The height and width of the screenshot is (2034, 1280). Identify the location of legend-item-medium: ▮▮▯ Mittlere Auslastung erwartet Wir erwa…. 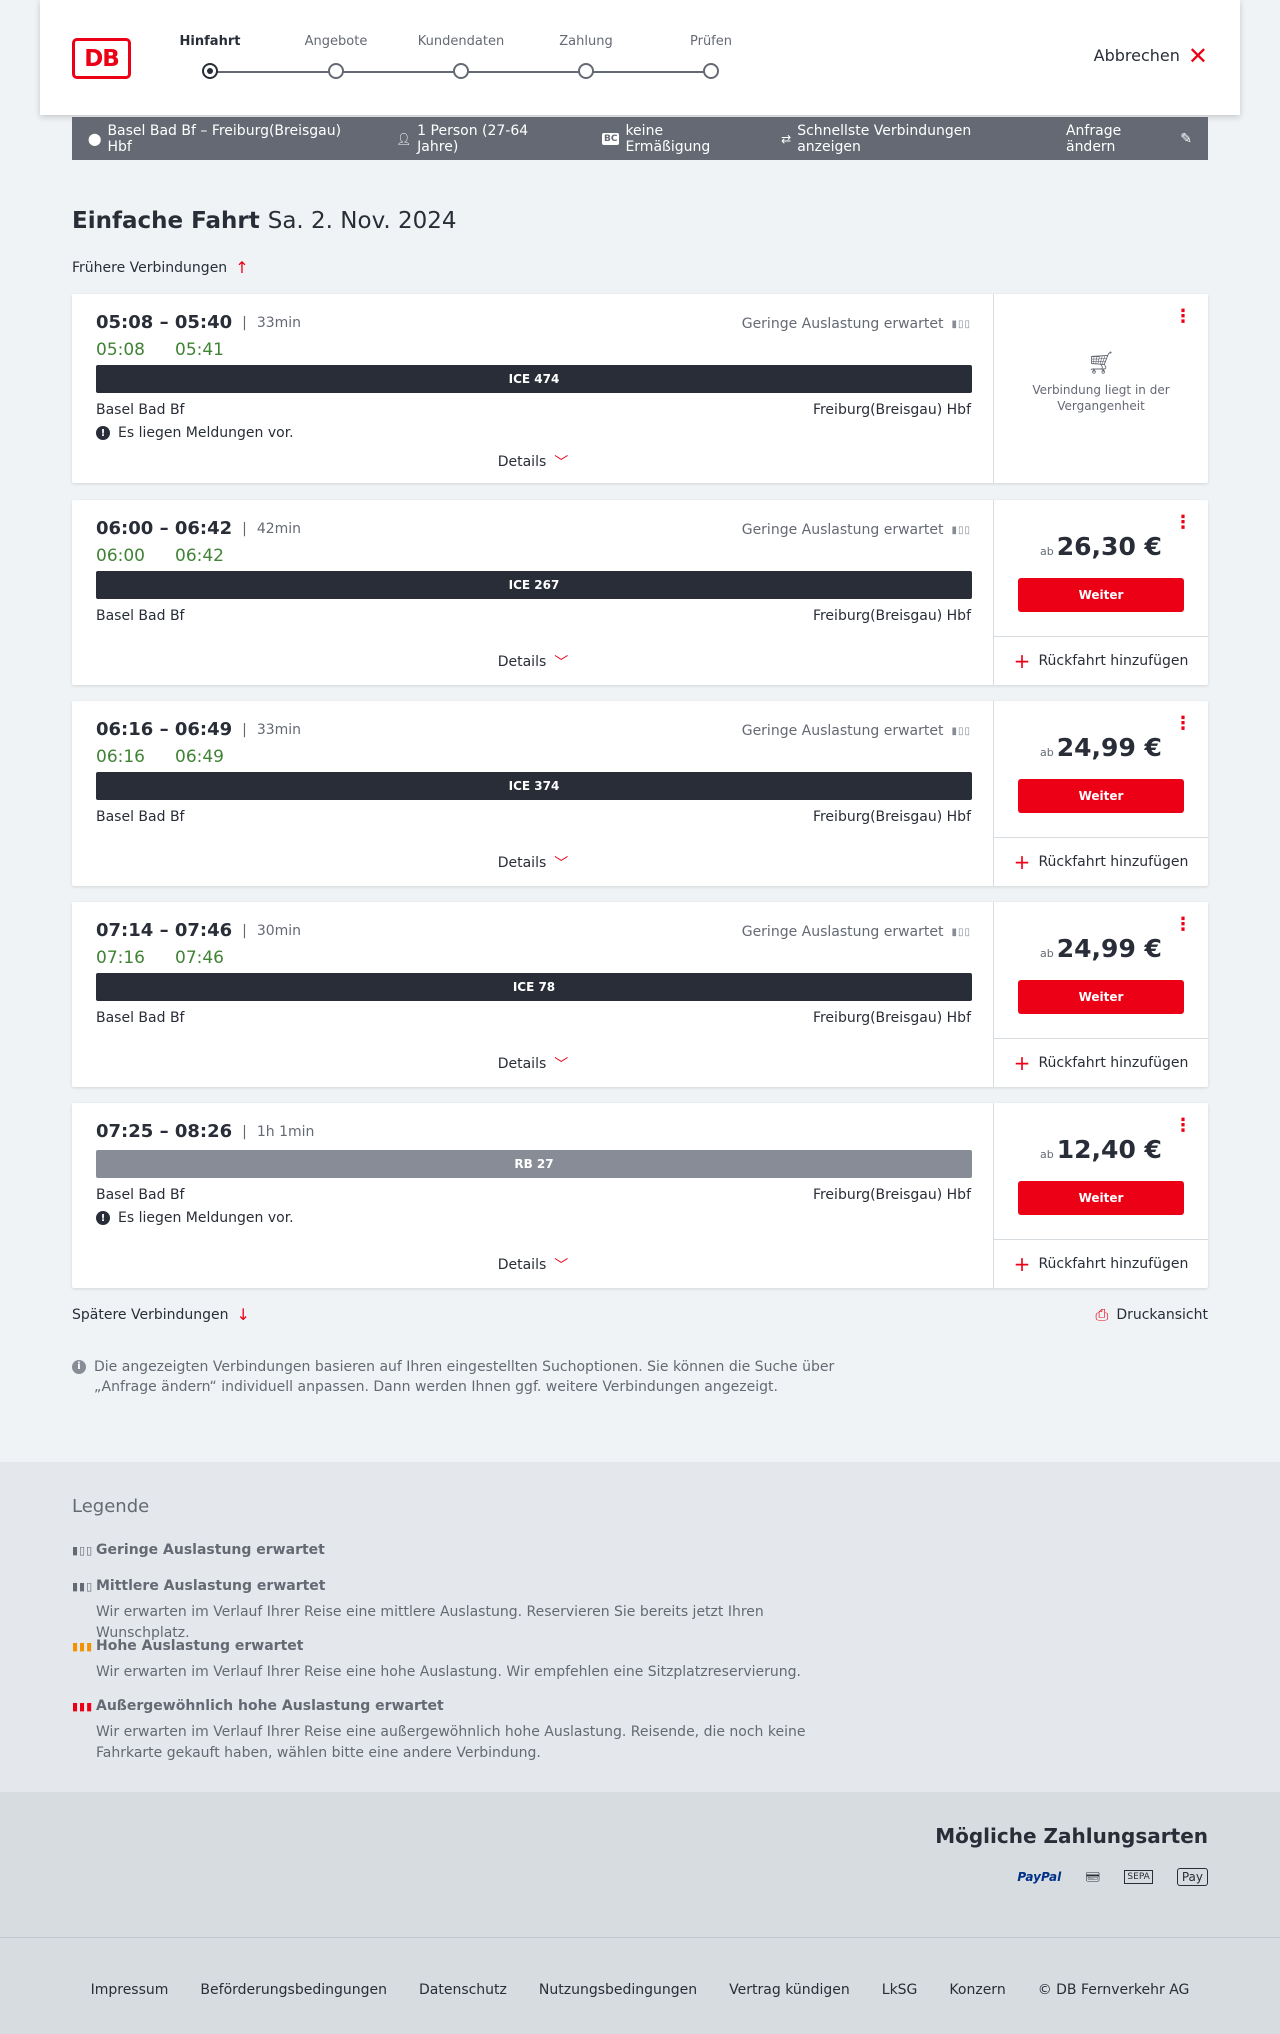
(464, 1611).